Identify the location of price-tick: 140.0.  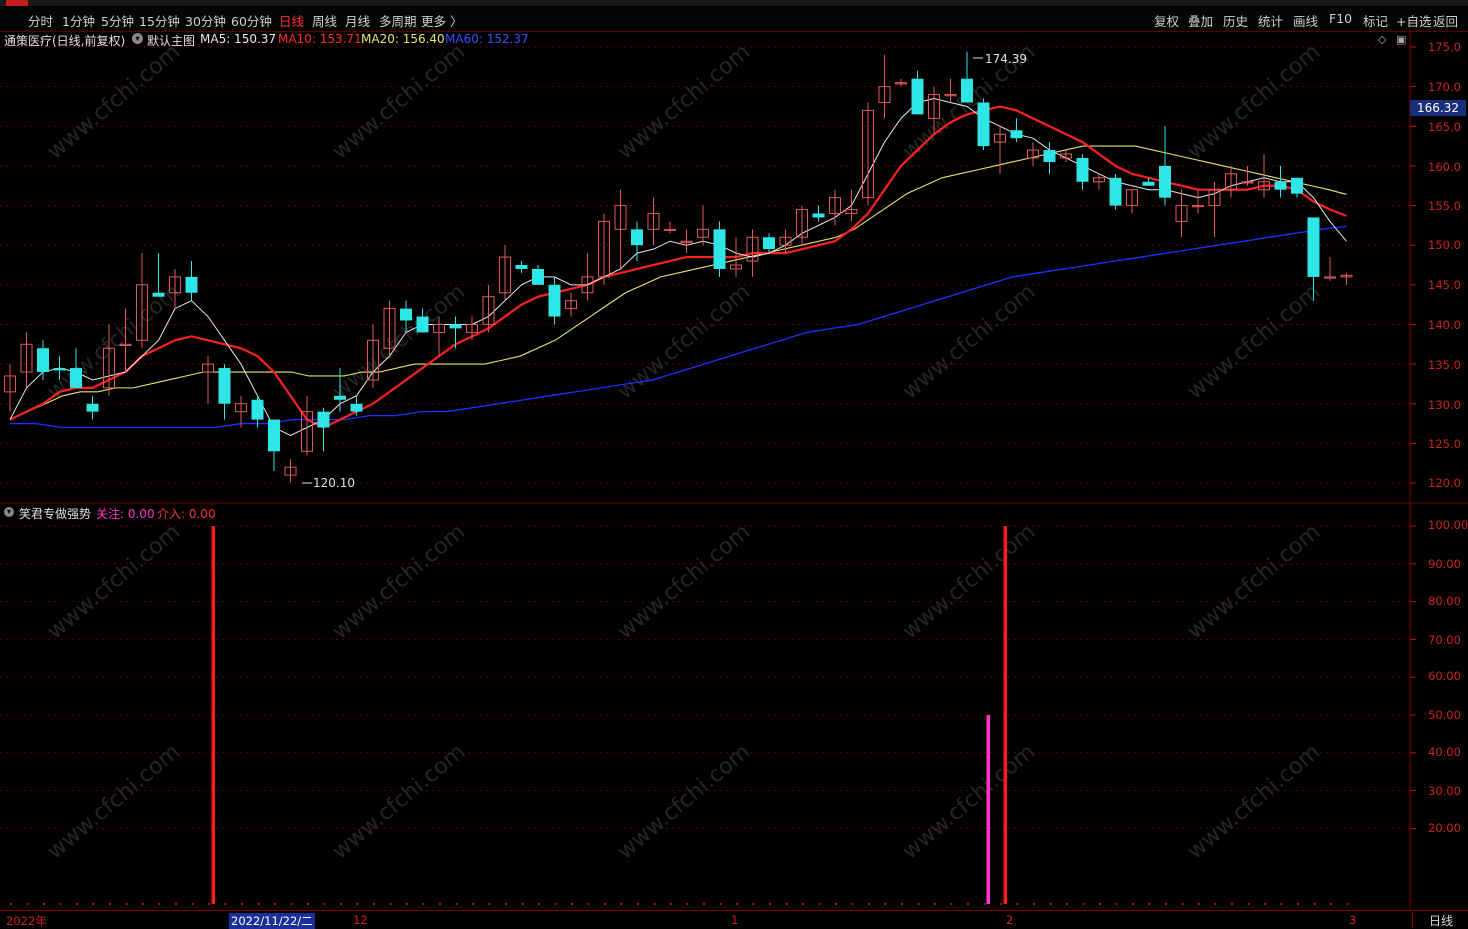
(1444, 325).